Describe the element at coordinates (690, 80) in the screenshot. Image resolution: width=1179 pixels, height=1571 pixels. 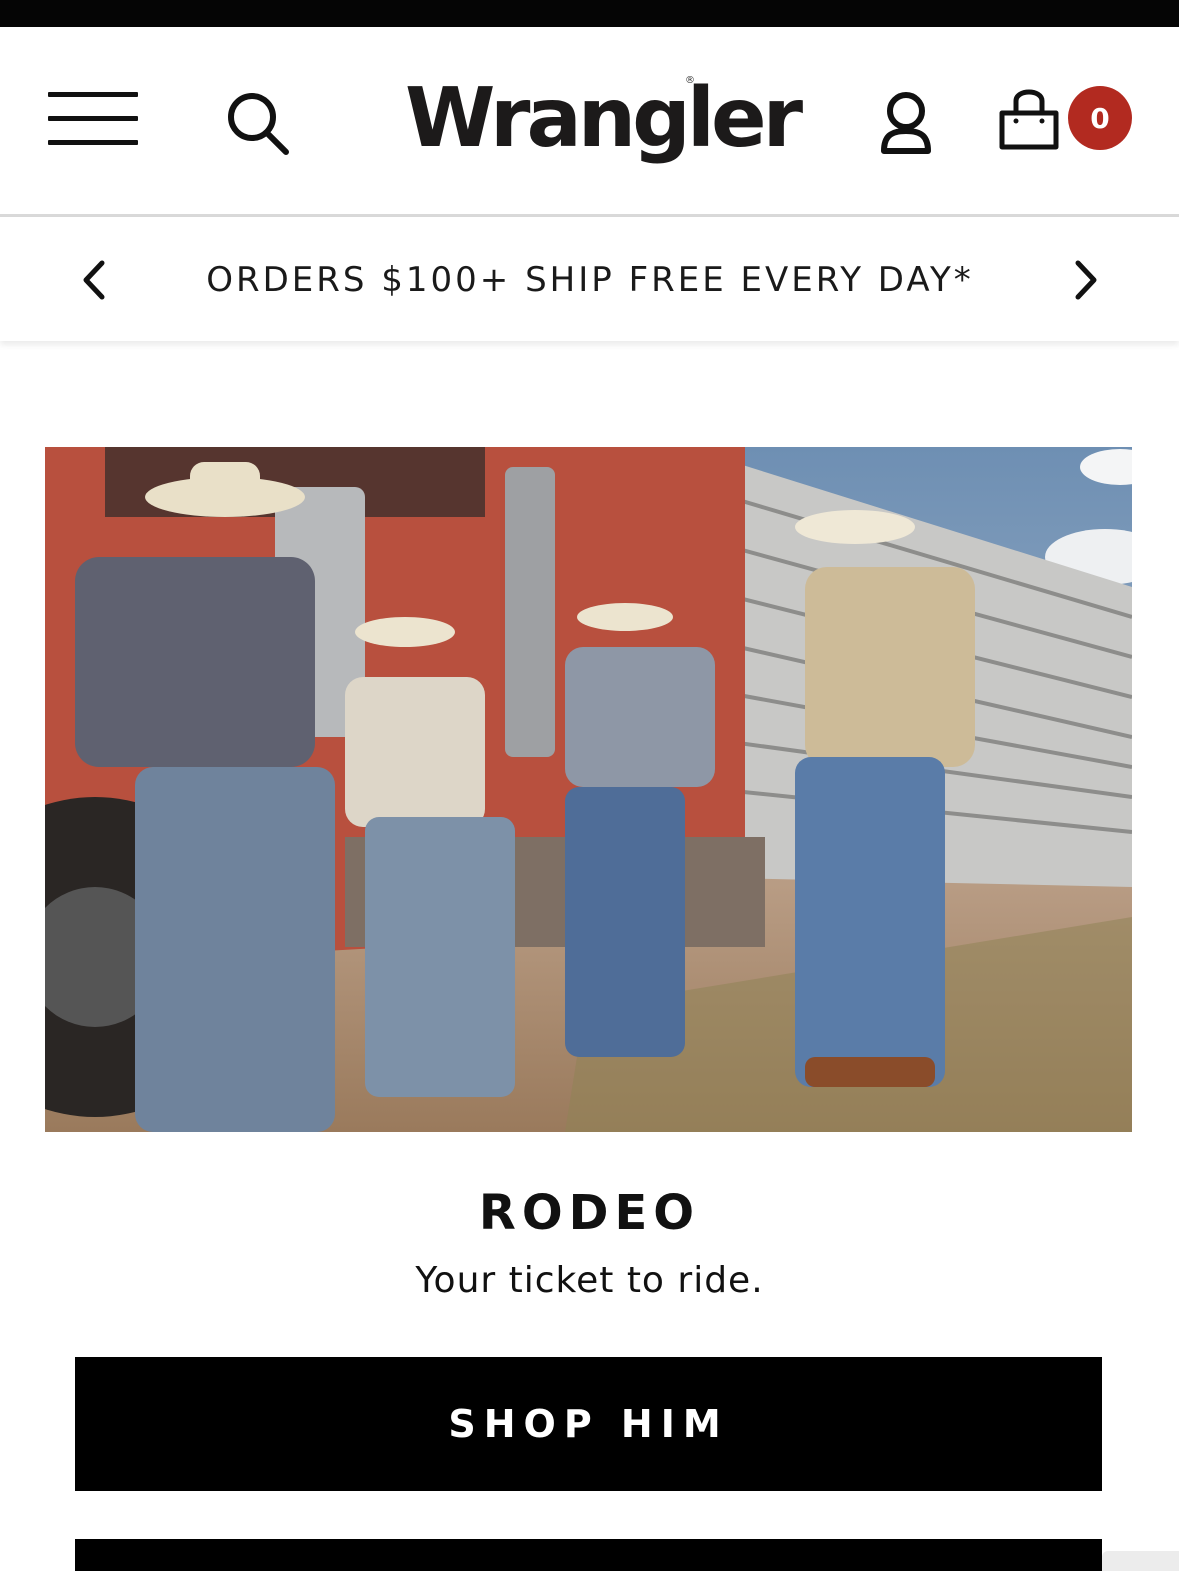
I see `logo-registered-mark: ®` at that location.